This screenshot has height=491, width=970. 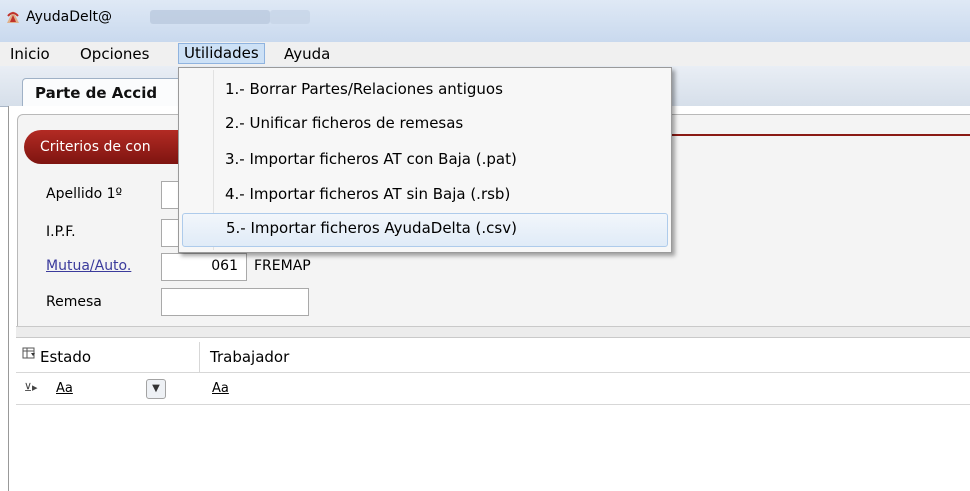 What do you see at coordinates (235, 302) in the screenshot?
I see `remesa-input` at bounding box center [235, 302].